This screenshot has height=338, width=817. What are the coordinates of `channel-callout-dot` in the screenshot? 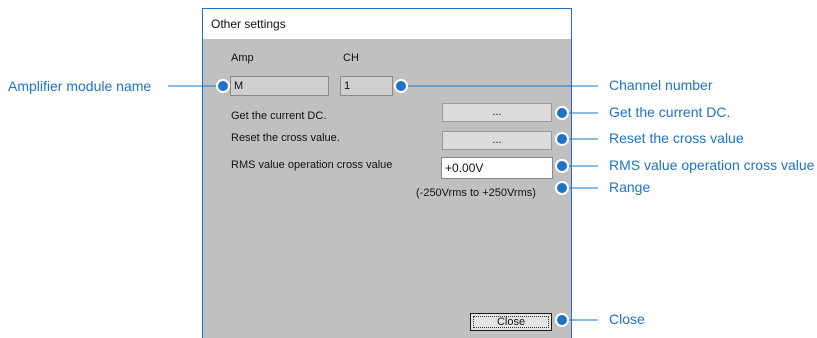 It's located at (401, 86).